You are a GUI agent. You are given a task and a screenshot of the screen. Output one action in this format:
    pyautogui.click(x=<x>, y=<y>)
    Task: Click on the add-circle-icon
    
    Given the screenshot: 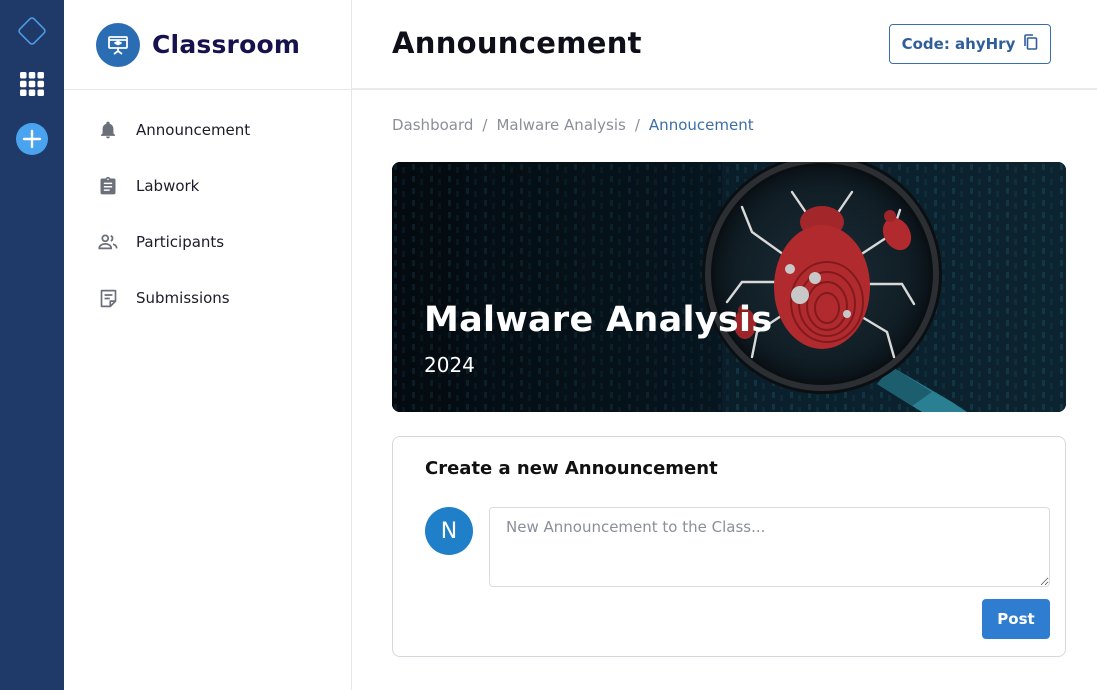 What is the action you would take?
    pyautogui.click(x=32, y=139)
    